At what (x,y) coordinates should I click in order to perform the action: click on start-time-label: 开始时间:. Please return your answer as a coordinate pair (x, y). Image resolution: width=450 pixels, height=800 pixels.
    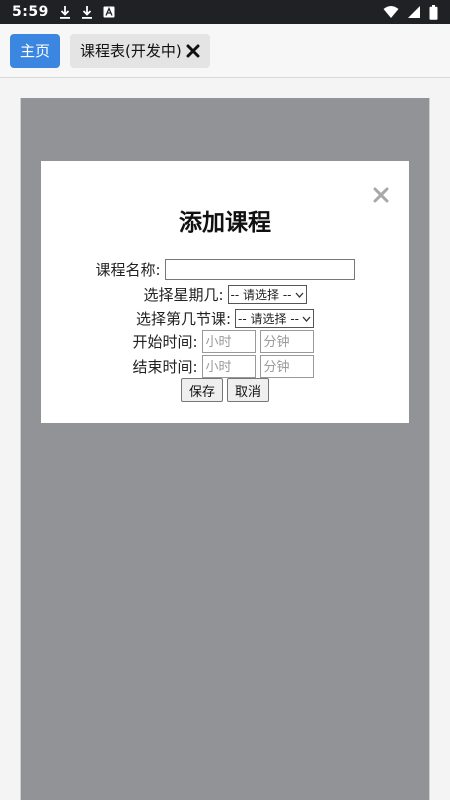
    Looking at the image, I should click on (165, 342).